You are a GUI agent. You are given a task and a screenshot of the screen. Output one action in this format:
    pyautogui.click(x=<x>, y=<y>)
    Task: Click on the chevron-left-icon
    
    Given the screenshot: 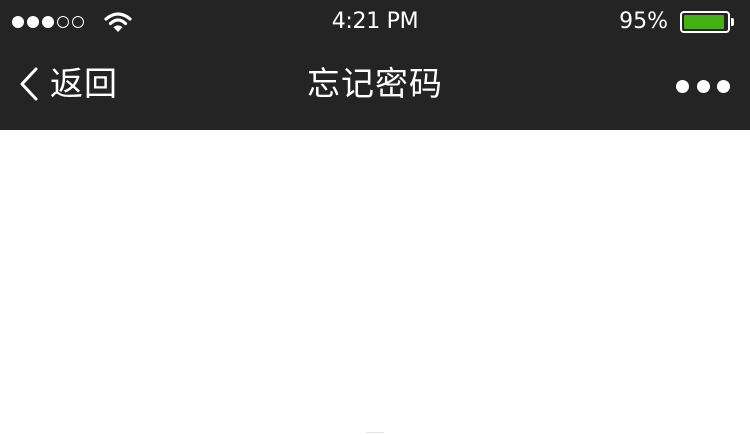 What is the action you would take?
    pyautogui.click(x=29, y=84)
    